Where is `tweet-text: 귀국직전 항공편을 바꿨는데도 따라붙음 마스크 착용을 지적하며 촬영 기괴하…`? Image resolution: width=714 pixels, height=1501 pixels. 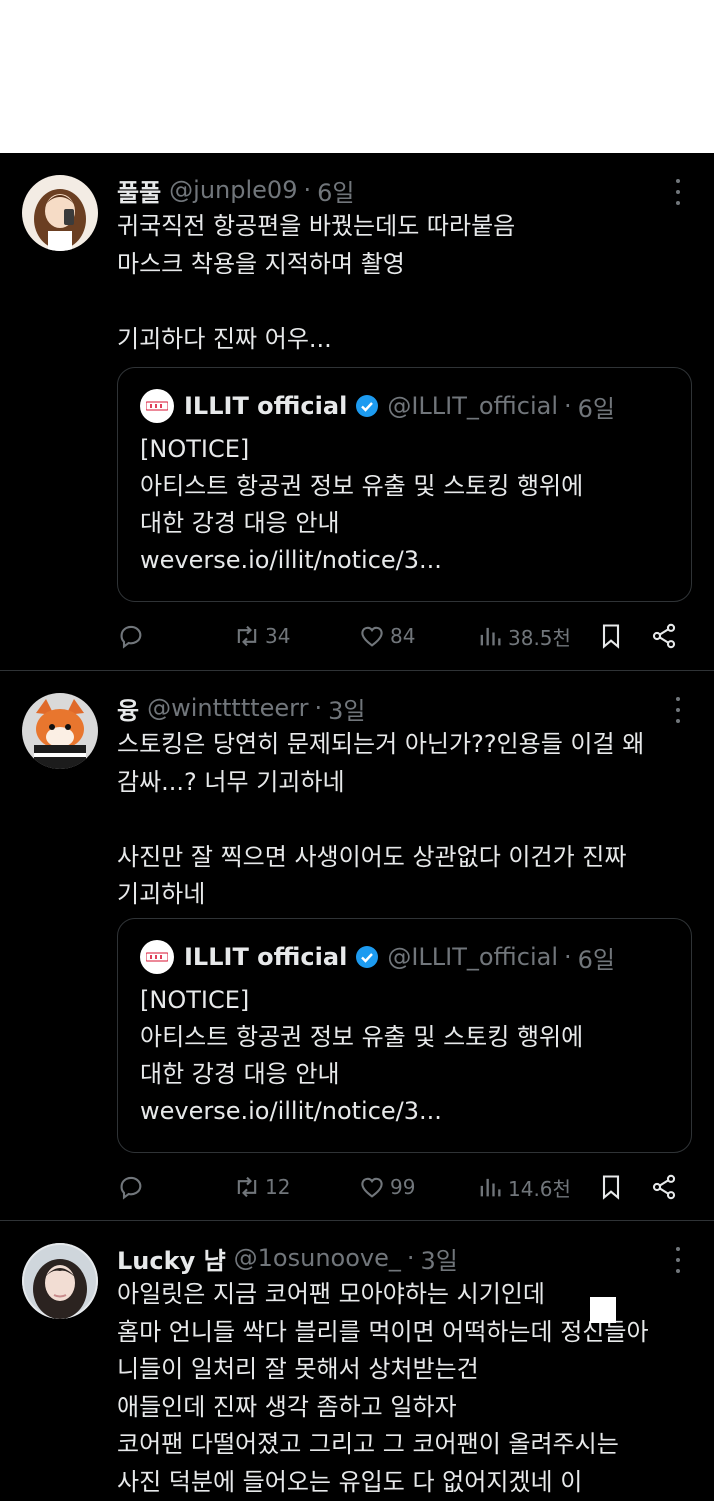 tweet-text: 귀국직전 항공편을 바꿨는데도 따라붙음 마스크 착용을 지적하며 촬영 기괴하… is located at coordinates (405, 283).